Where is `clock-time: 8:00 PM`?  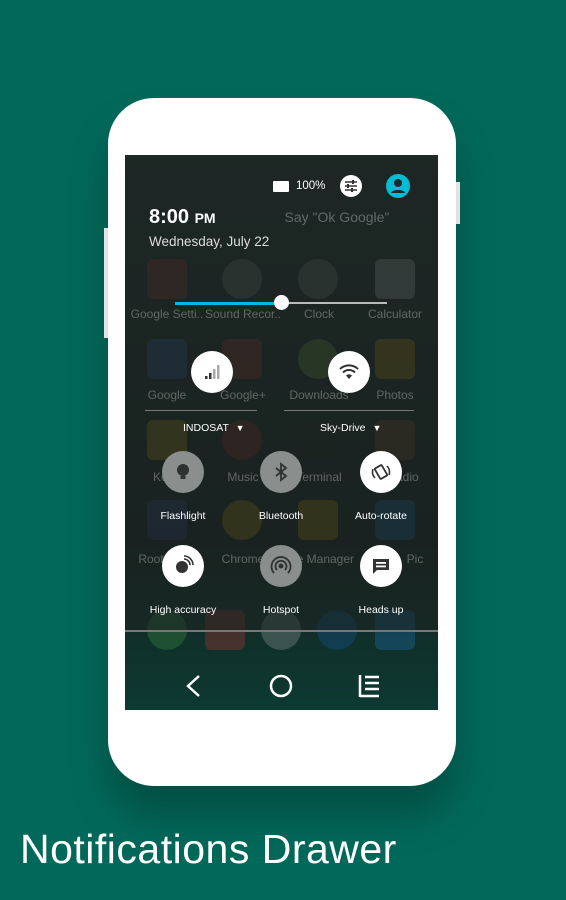 clock-time: 8:00 PM is located at coordinates (182, 217).